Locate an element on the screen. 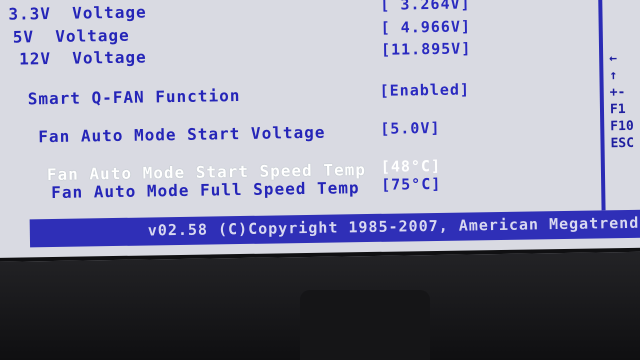 Image resolution: width=640 pixels, height=360 pixels. monitor-stand is located at coordinates (365, 325).